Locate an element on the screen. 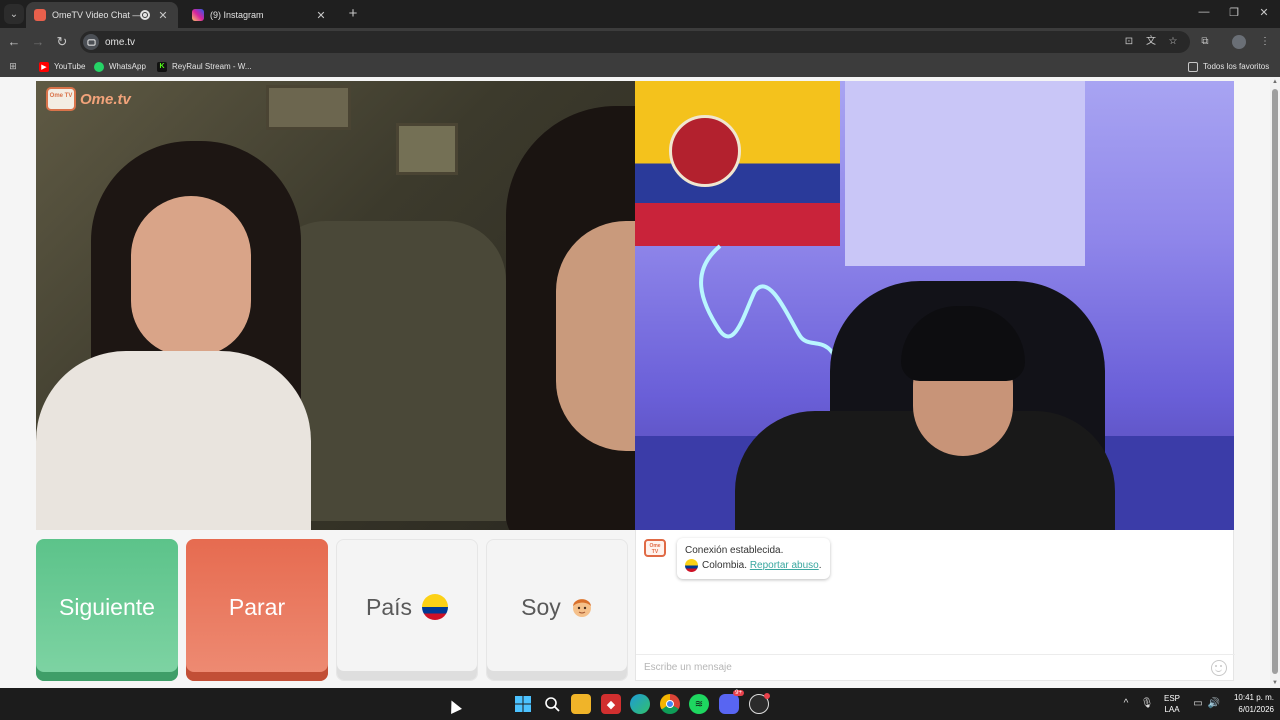  input-language: ESP LAA is located at coordinates (1172, 704).